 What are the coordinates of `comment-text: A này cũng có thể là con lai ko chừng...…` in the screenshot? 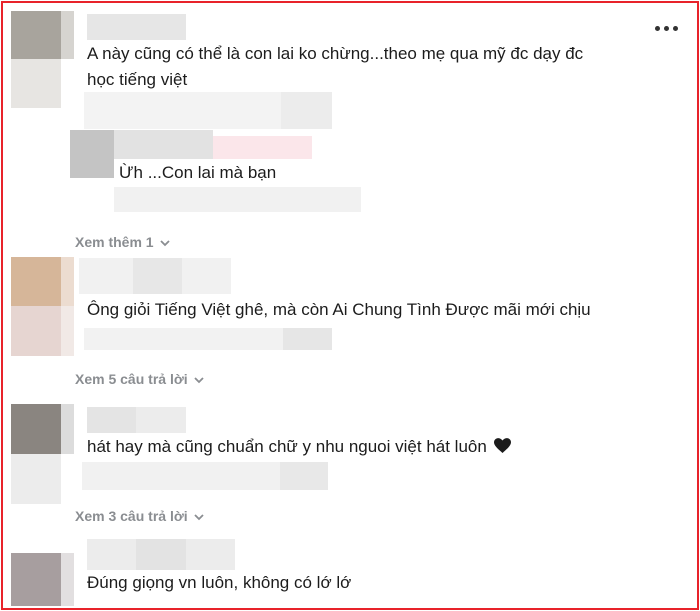 It's located at (335, 53).